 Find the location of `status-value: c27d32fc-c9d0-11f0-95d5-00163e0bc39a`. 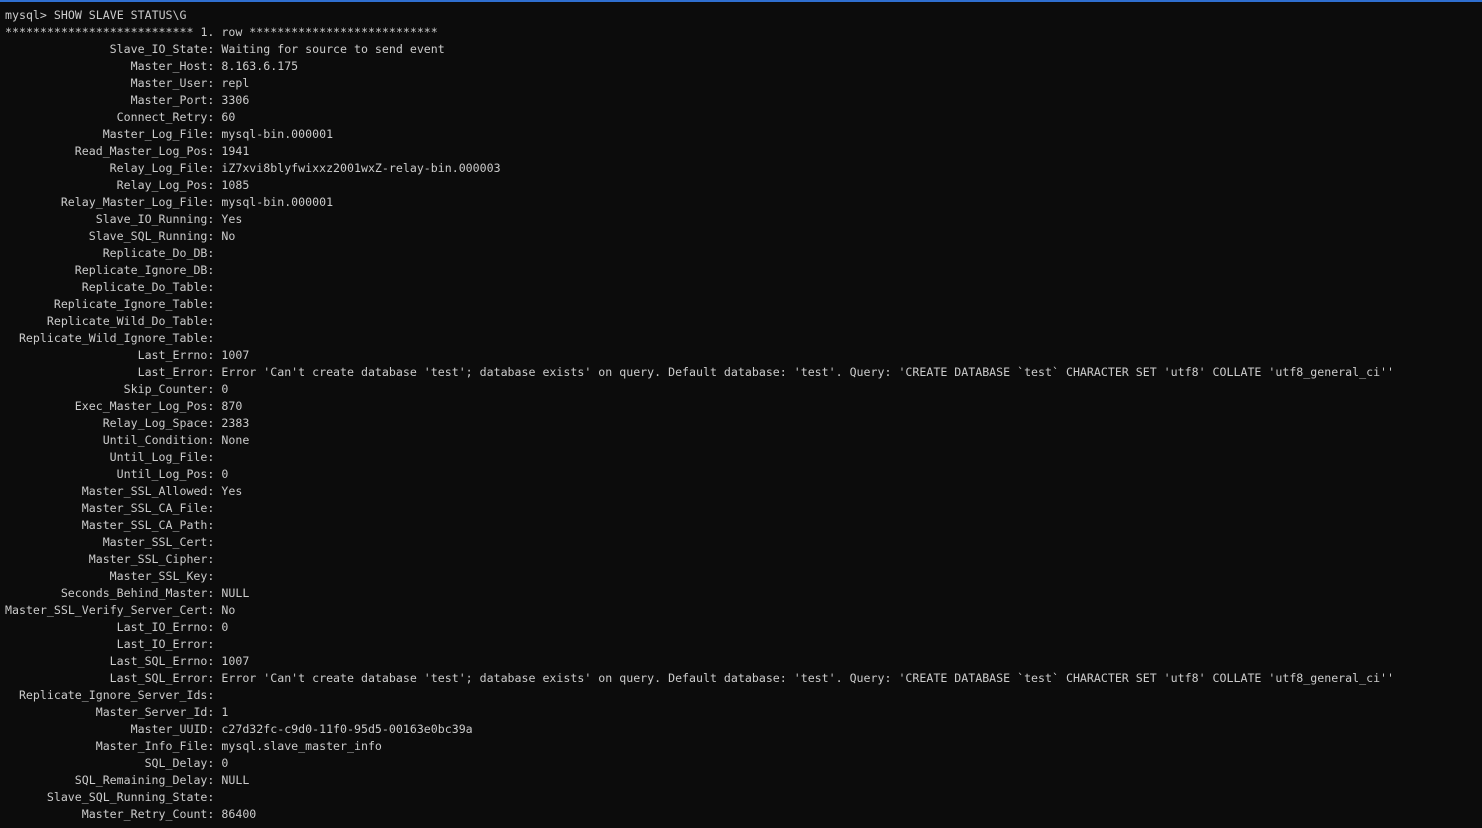

status-value: c27d32fc-c9d0-11f0-95d5-00163e0bc39a is located at coordinates (347, 729).